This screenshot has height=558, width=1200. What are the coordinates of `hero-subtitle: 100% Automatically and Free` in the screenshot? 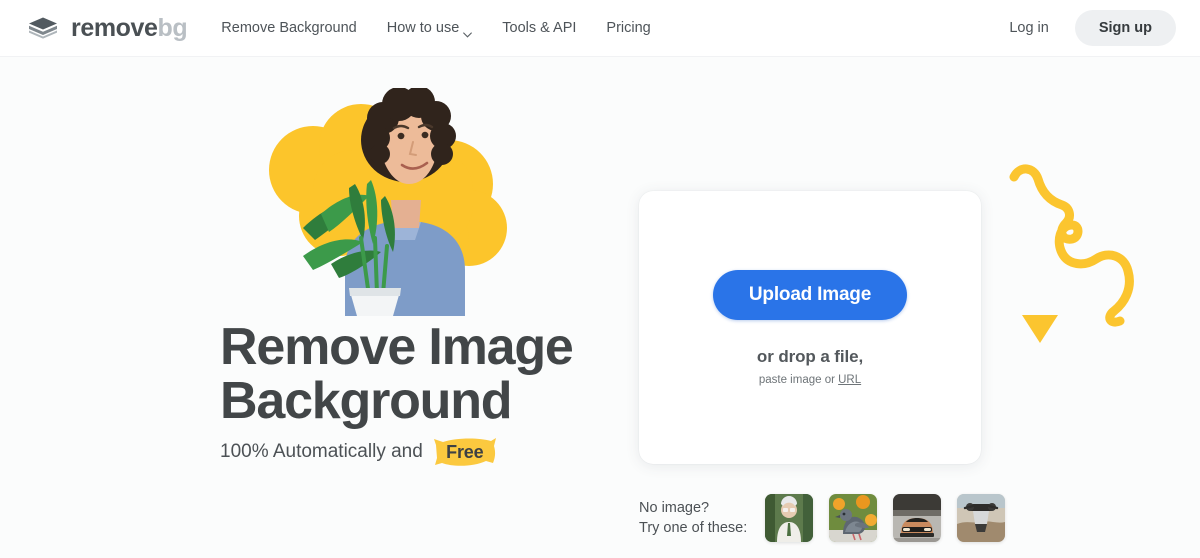 It's located at (358, 452).